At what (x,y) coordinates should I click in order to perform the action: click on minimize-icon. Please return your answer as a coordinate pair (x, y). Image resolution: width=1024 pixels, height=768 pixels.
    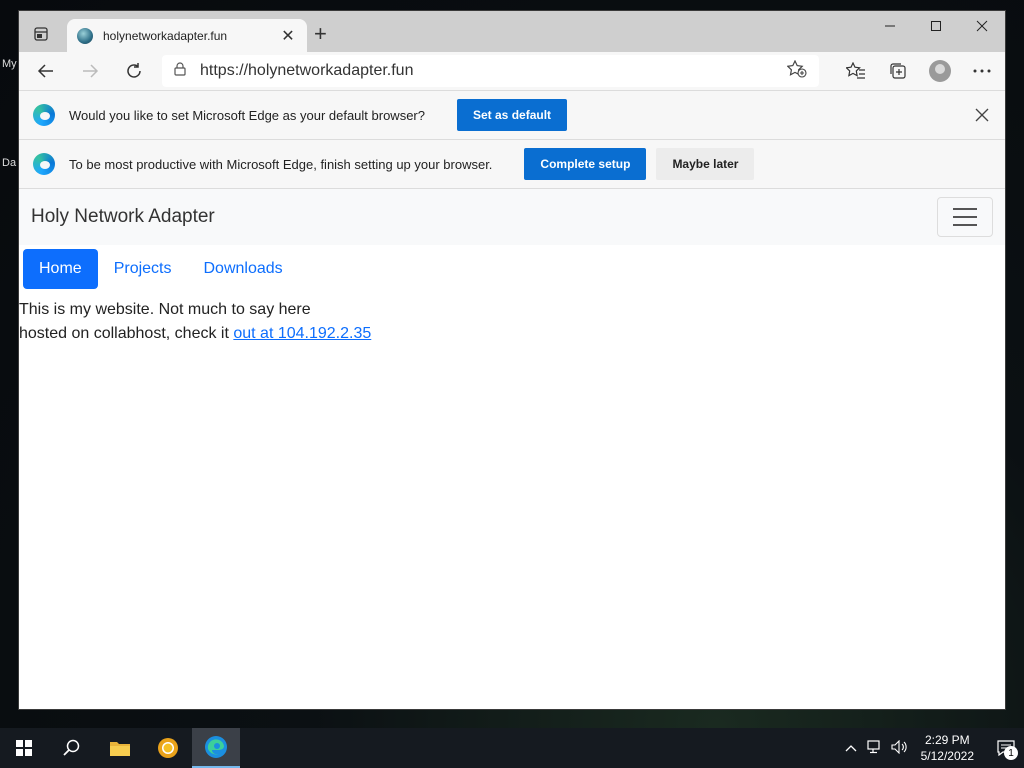
    Looking at the image, I should click on (890, 26).